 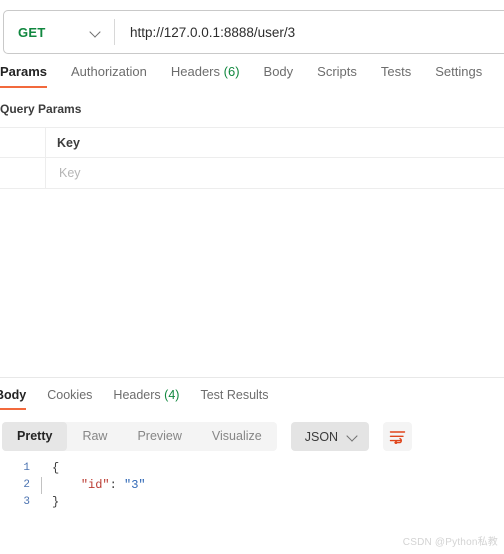 I want to click on tab-settings-label: Settings, so click(x=459, y=71).